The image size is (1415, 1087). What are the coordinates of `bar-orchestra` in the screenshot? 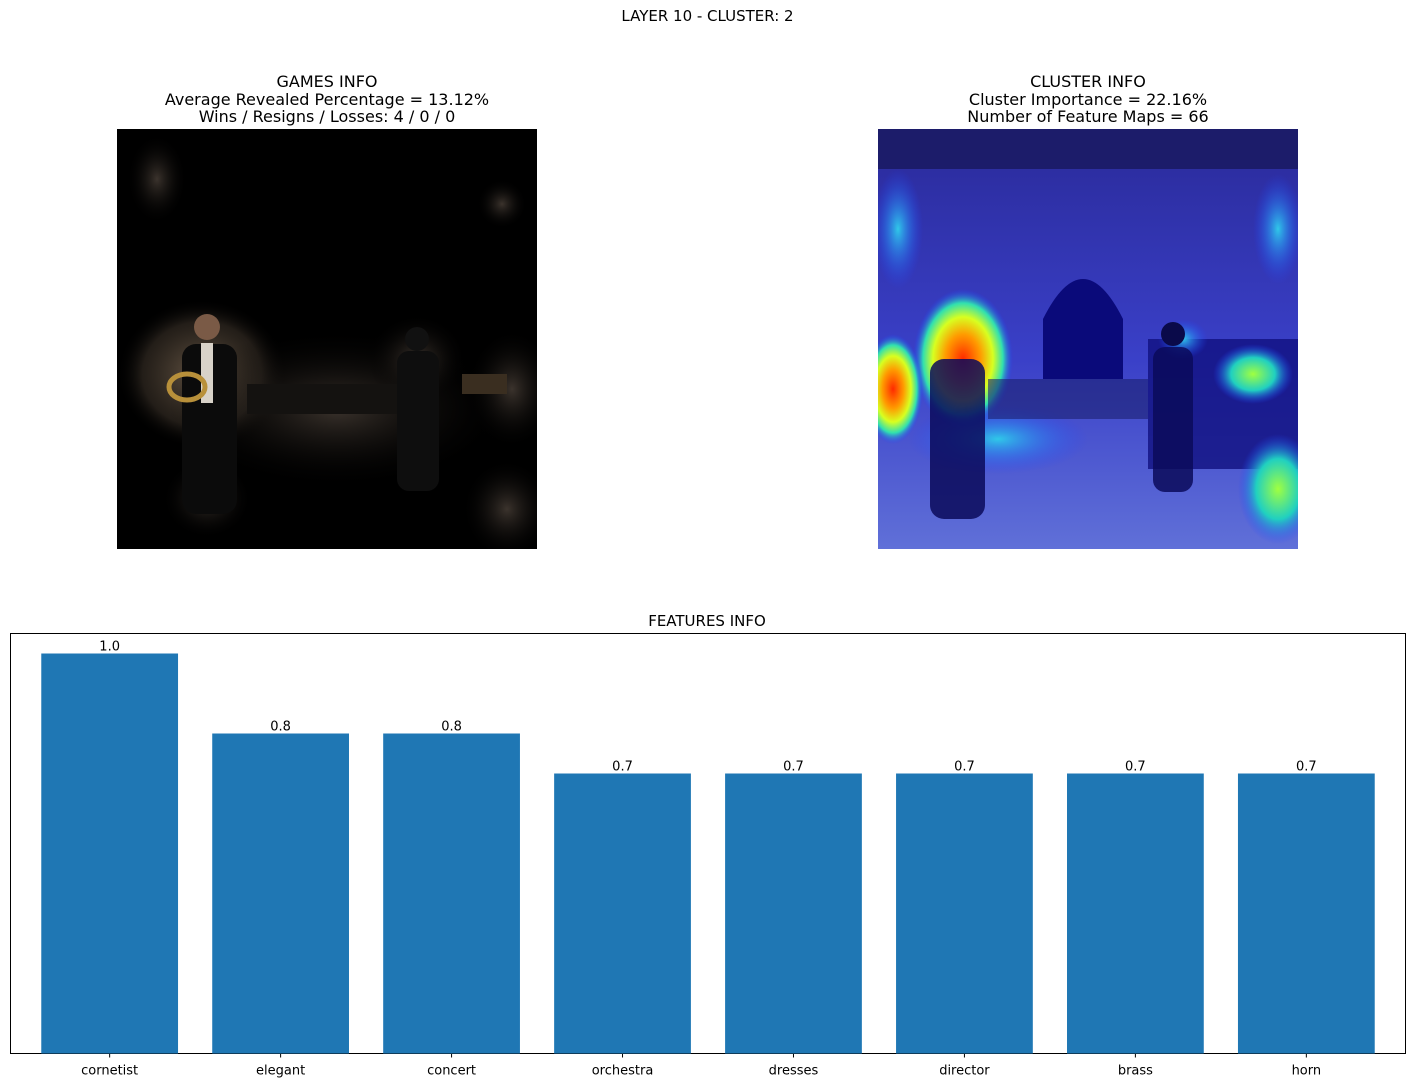 It's located at (622, 913).